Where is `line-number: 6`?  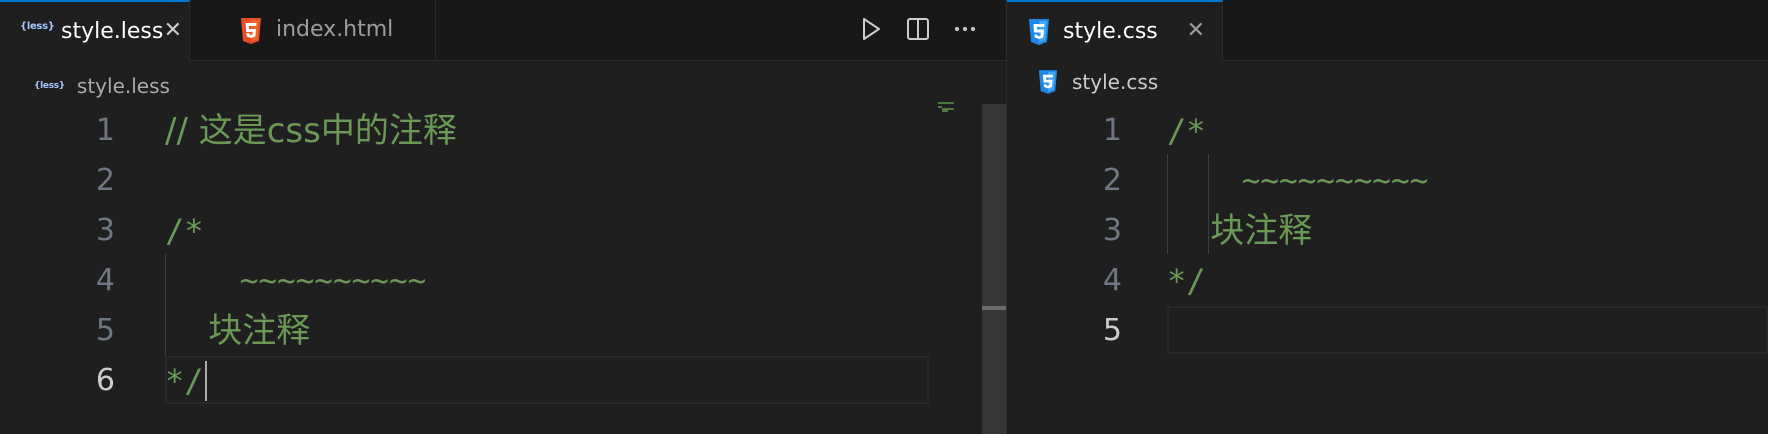 line-number: 6 is located at coordinates (105, 380).